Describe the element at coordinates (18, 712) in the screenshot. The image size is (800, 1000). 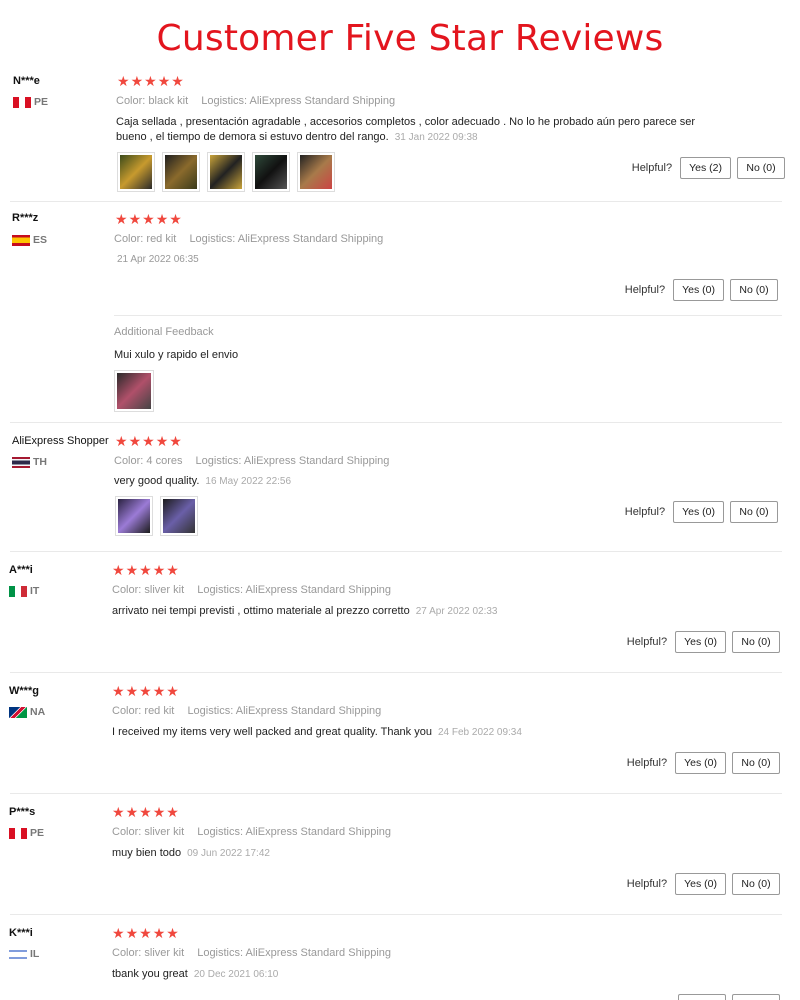
I see `flag-na-icon` at that location.